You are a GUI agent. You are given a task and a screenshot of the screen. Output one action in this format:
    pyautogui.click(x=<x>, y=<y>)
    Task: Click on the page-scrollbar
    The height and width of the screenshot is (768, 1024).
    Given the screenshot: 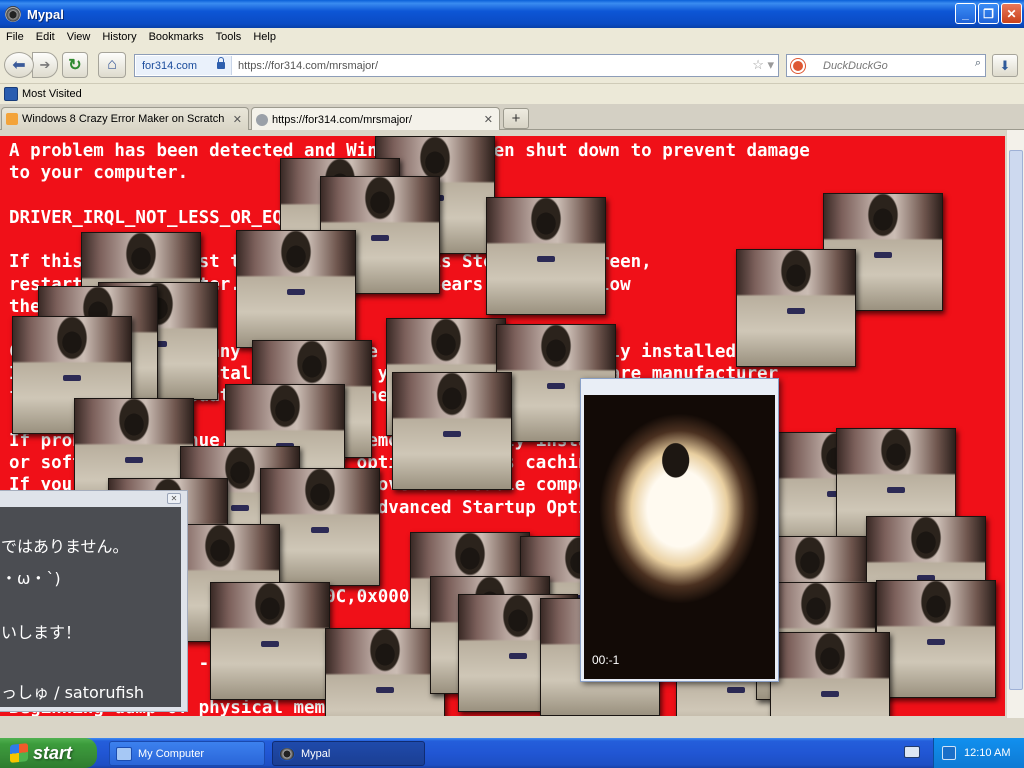 What is the action you would take?
    pyautogui.click(x=1015, y=424)
    